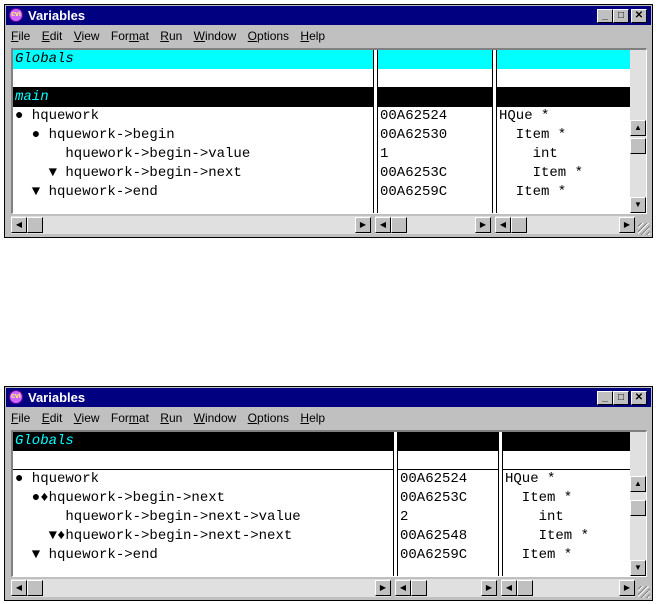  Describe the element at coordinates (203, 536) in the screenshot. I see `variable-row-cell: ▼♦hquework->begin->next->next` at that location.